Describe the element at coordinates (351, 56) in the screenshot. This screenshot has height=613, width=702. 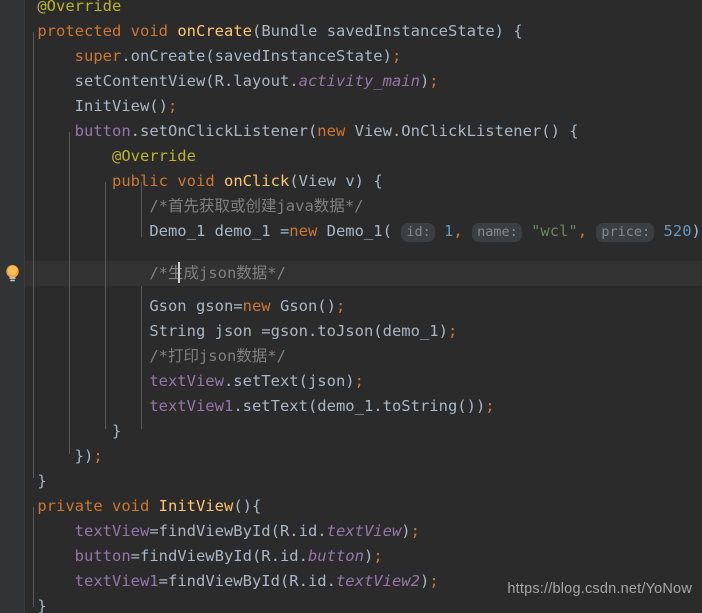
I see `code-line: super.onCreate(savedInstanceState);` at that location.